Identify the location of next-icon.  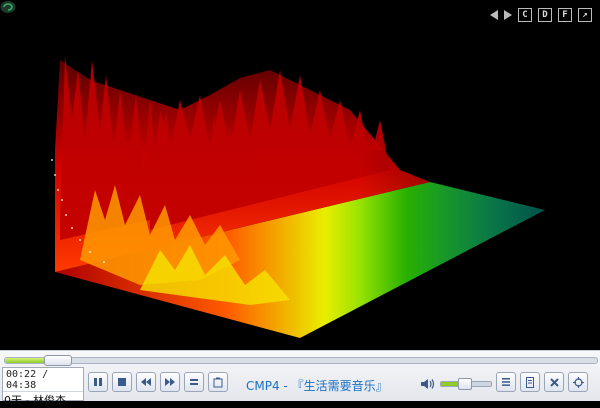
(508, 15).